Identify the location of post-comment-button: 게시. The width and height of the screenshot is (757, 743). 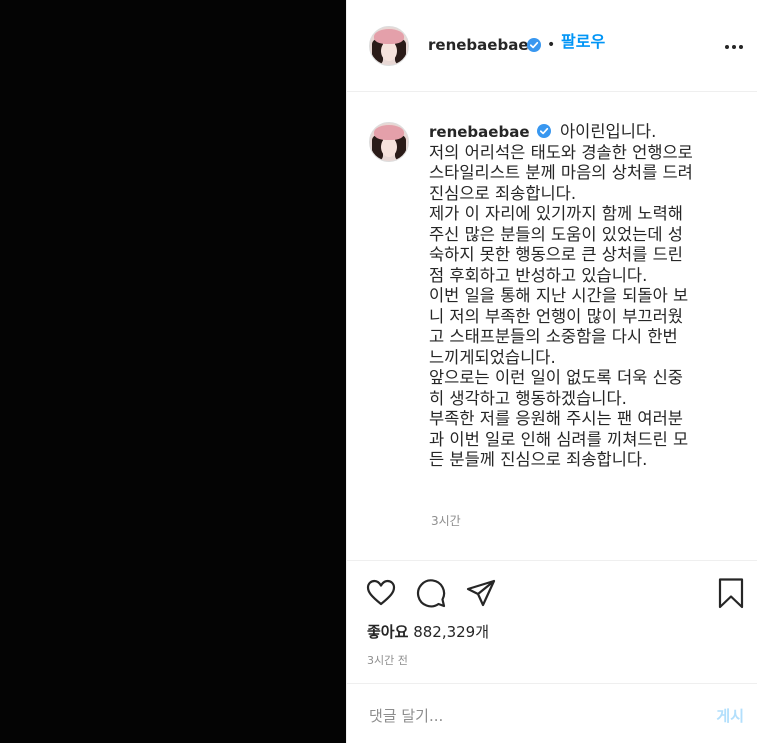
(730, 715).